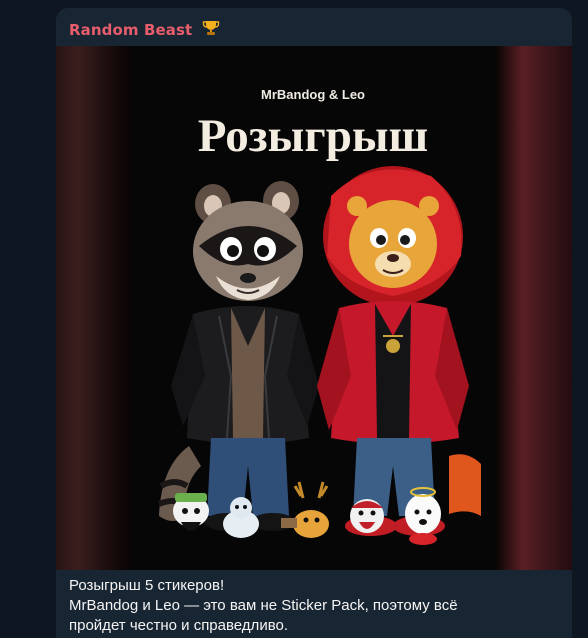  I want to click on caption-line-3: пройдет честно и справедливо., so click(179, 625).